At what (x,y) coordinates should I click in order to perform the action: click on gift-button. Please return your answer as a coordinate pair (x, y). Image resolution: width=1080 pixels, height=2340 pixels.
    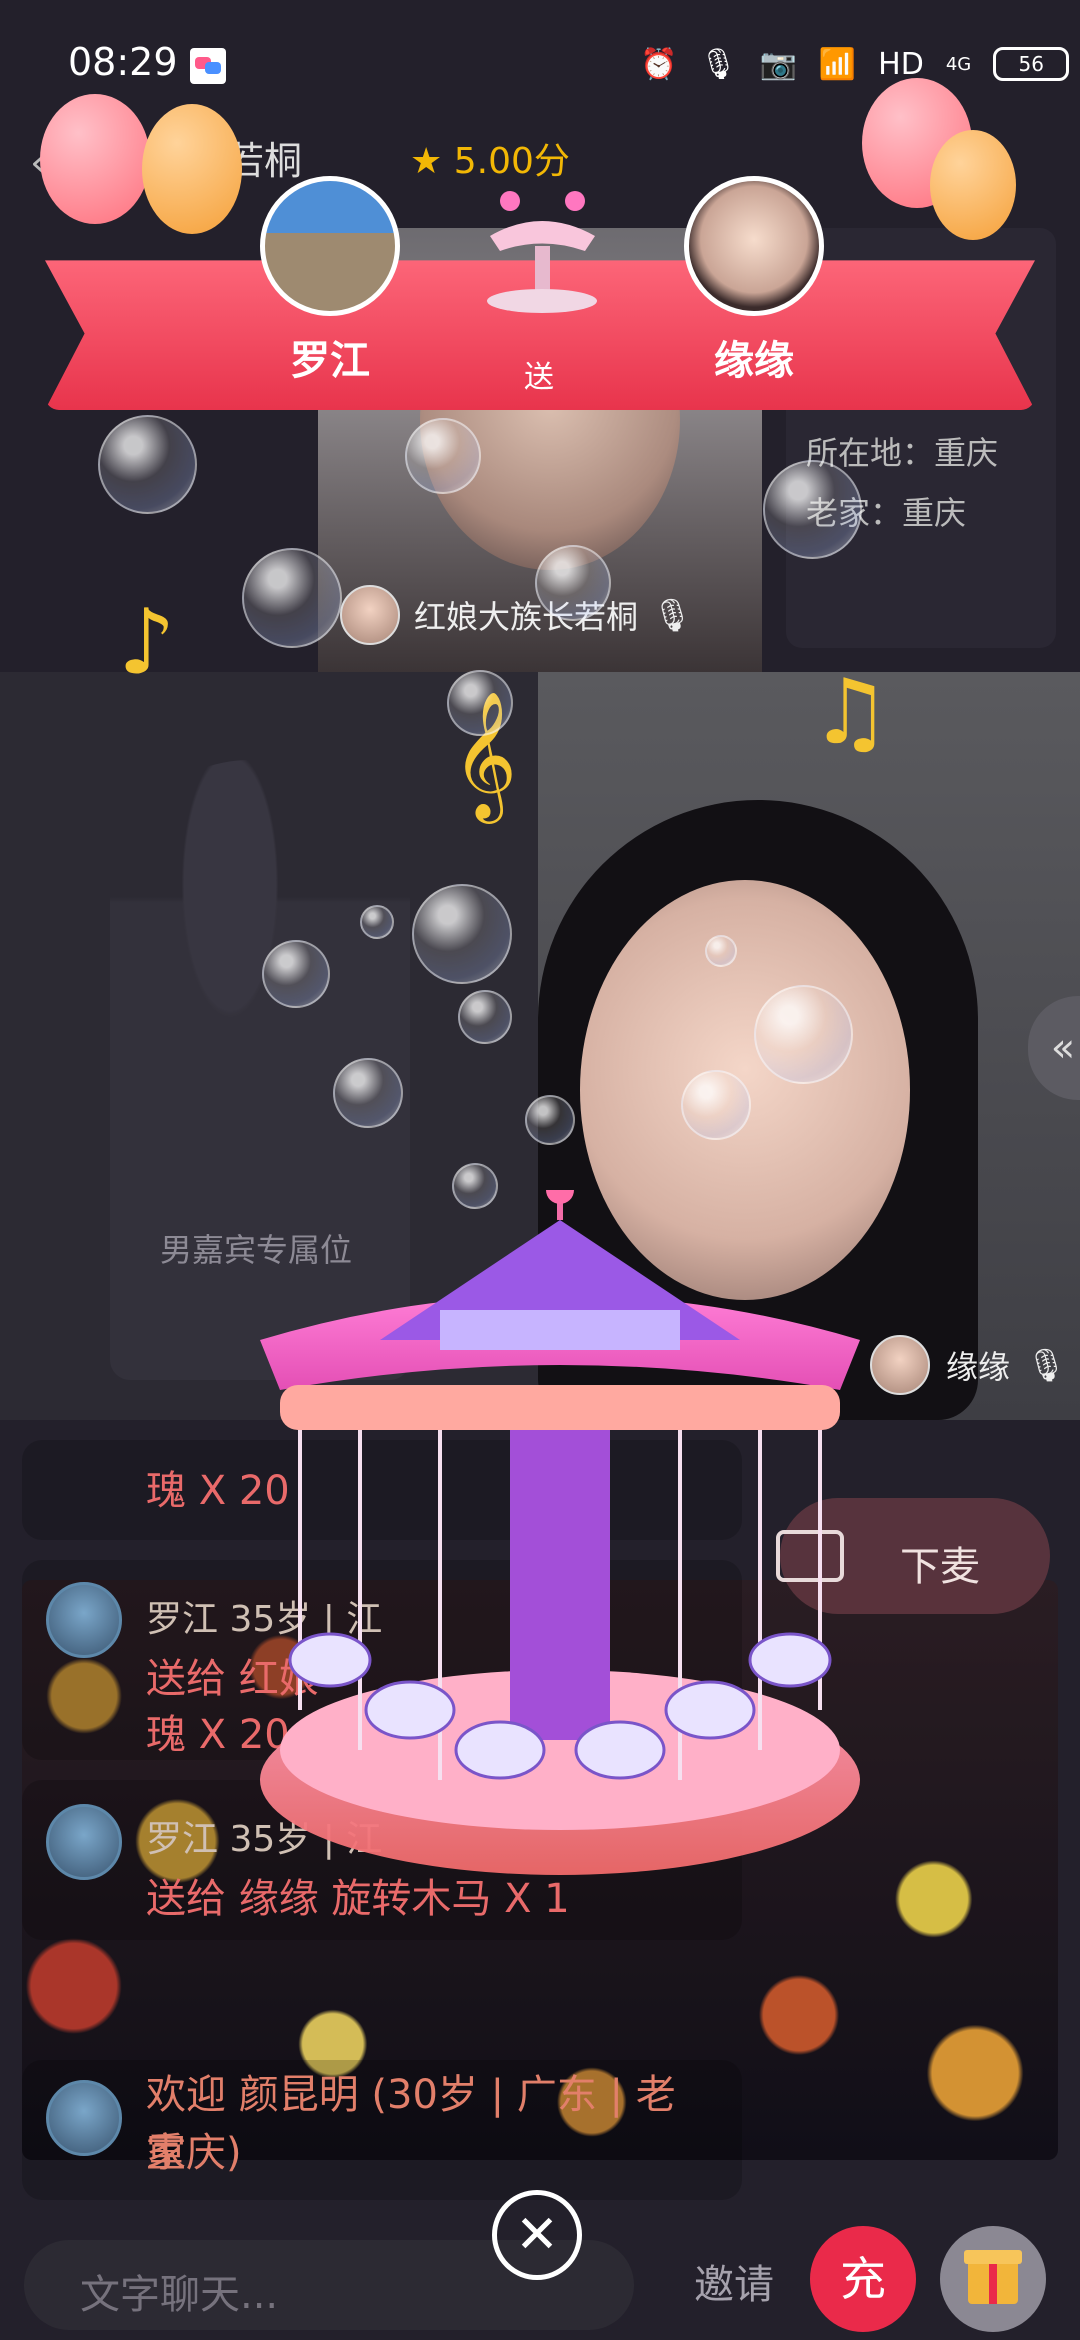
    Looking at the image, I should click on (993, 2279).